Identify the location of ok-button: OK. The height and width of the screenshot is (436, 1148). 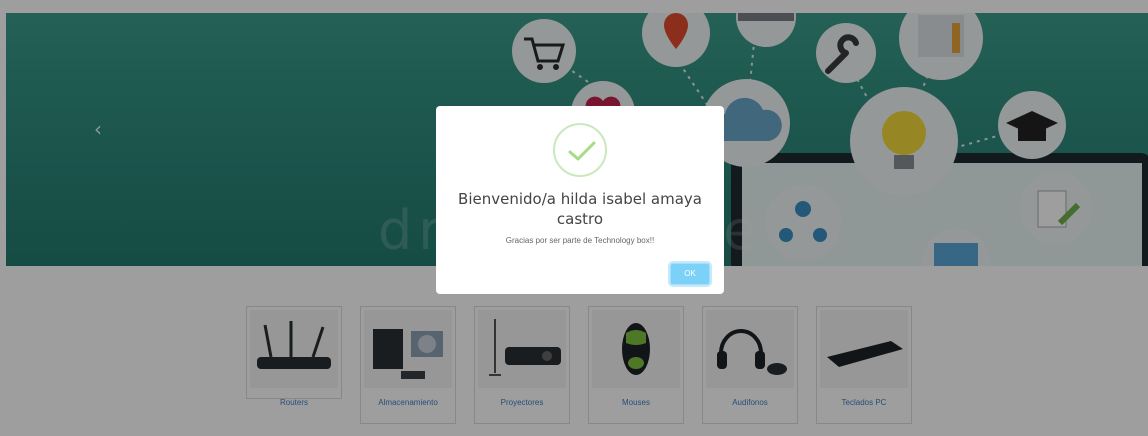
(690, 274).